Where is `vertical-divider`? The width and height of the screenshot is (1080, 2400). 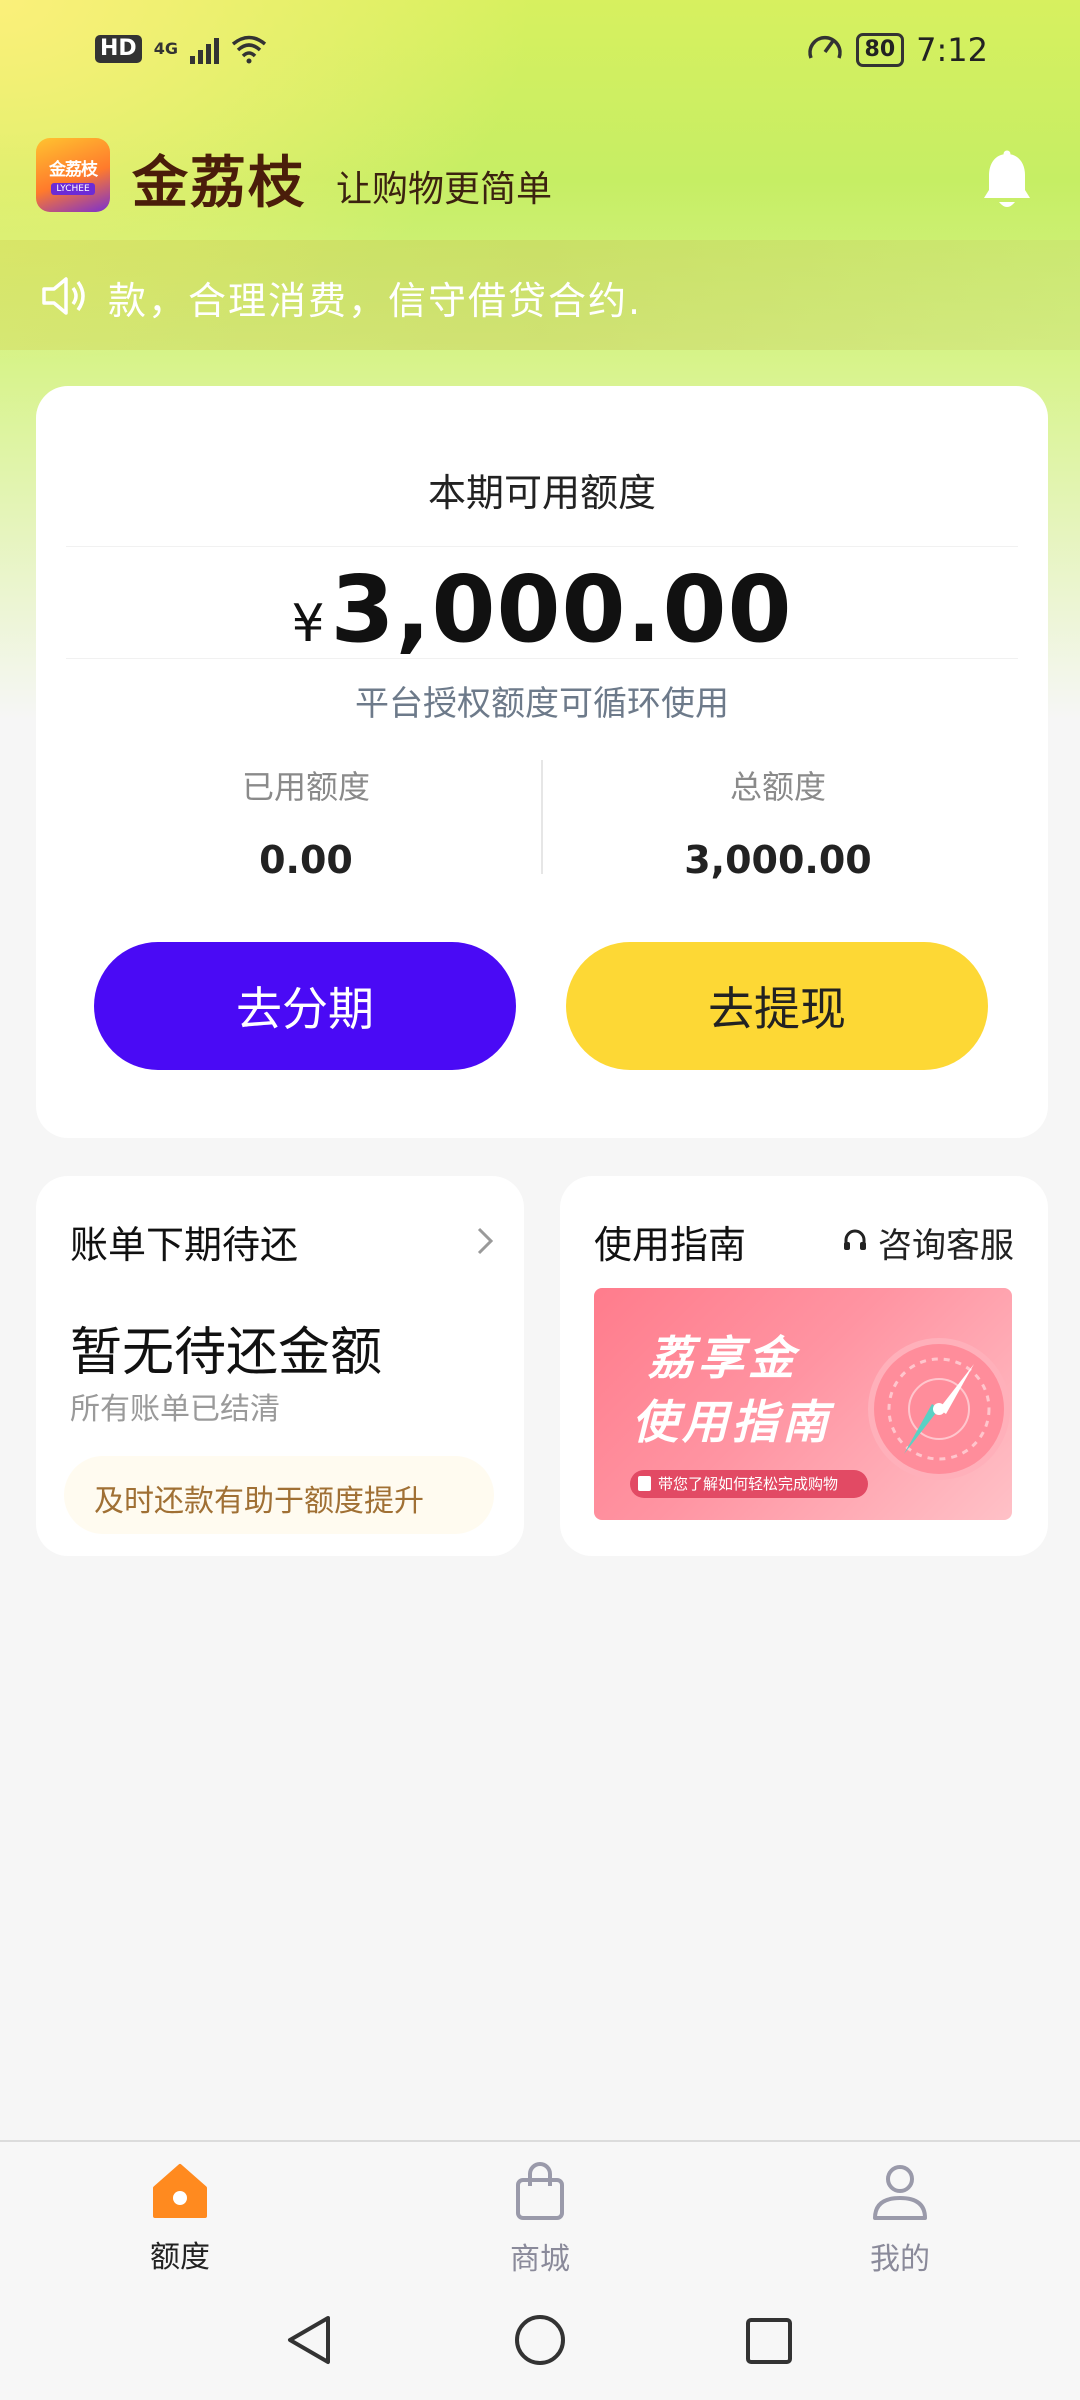
vertical-divider is located at coordinates (542, 817).